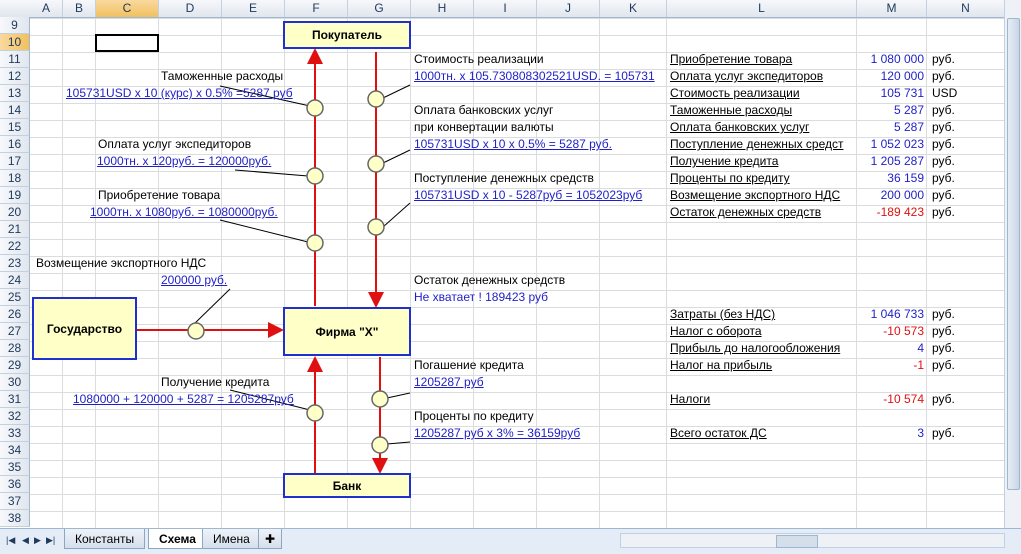 The width and height of the screenshot is (1021, 554). Describe the element at coordinates (897, 161) in the screenshot. I see `summary-value: 1 205 287` at that location.